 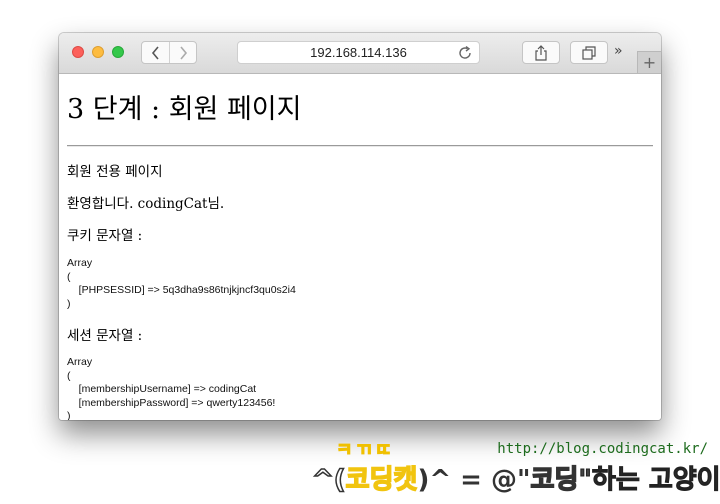 I want to click on reload-icon, so click(x=465, y=53).